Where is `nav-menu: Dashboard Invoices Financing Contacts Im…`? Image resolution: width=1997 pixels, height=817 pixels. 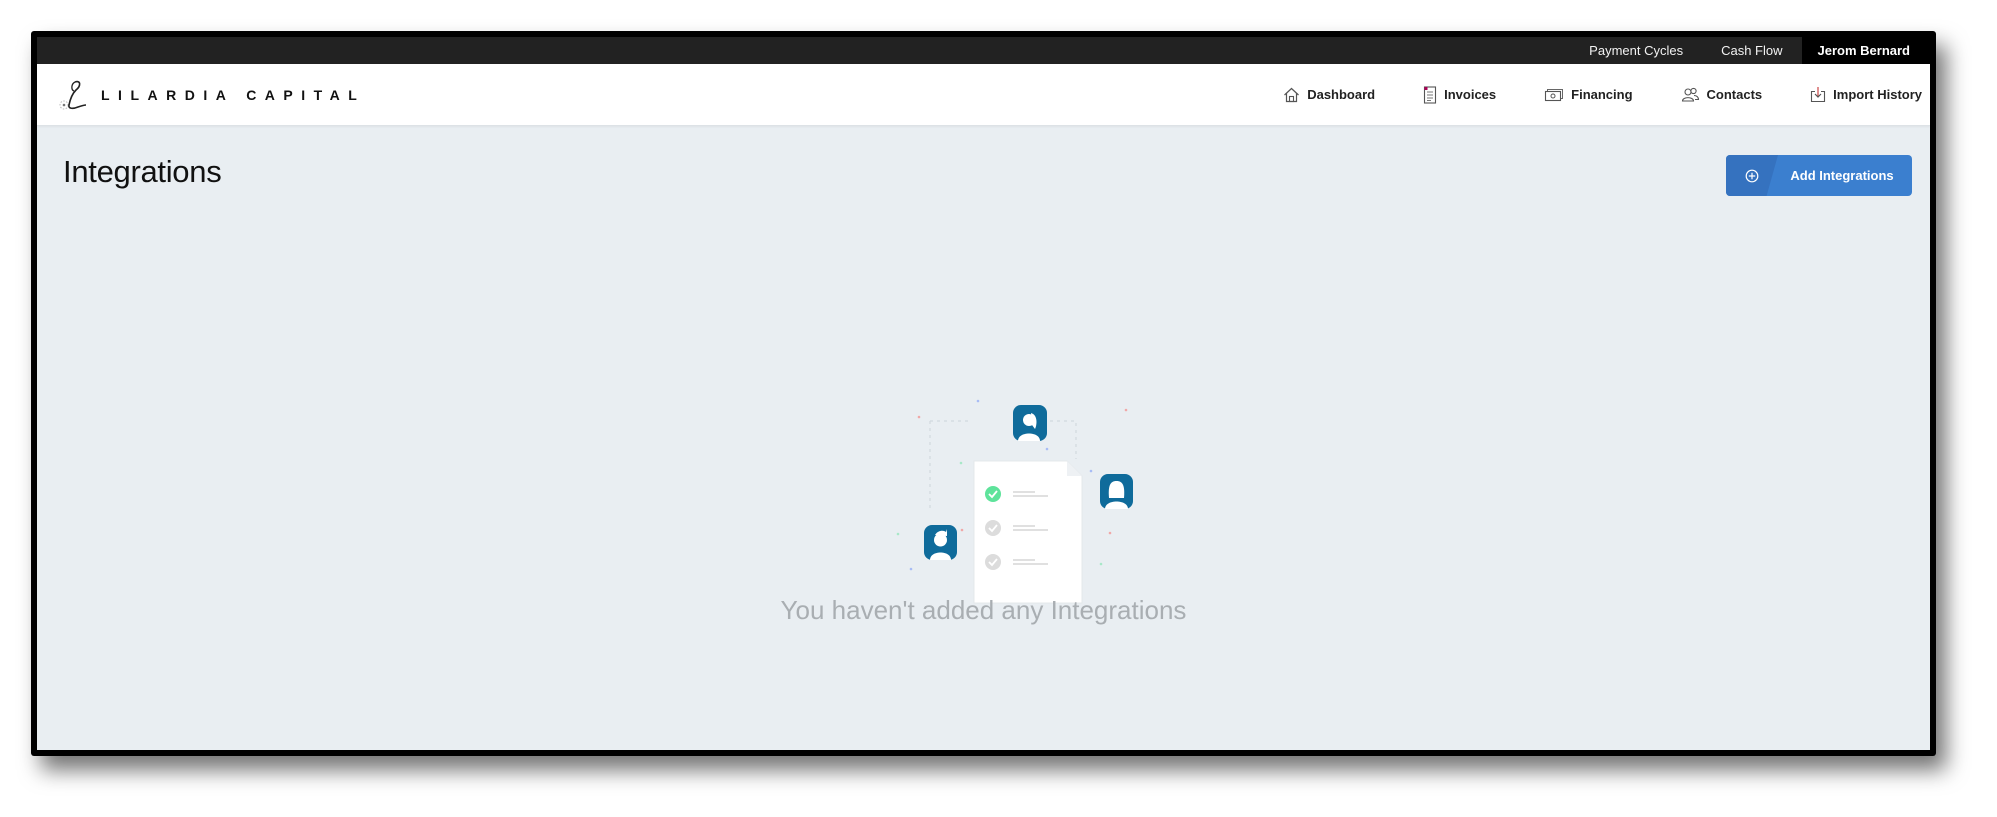
nav-menu: Dashboard Invoices Financing Contacts Im… is located at coordinates (1578, 94).